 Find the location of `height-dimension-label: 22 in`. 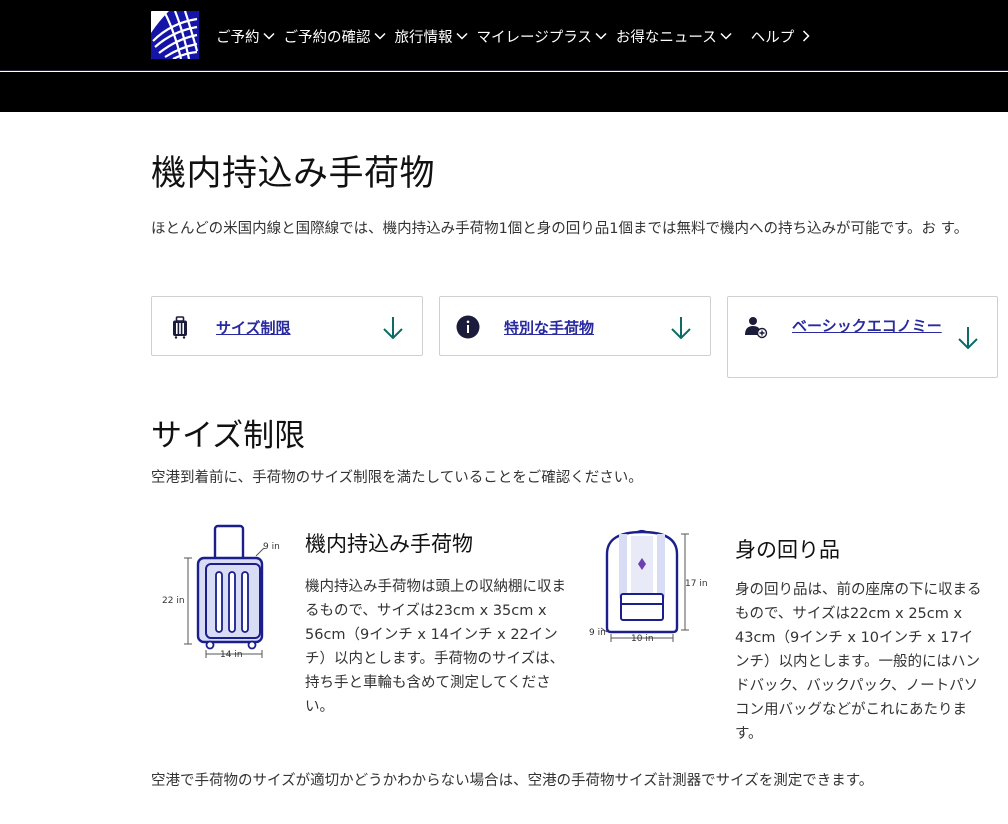

height-dimension-label: 22 in is located at coordinates (173, 601).